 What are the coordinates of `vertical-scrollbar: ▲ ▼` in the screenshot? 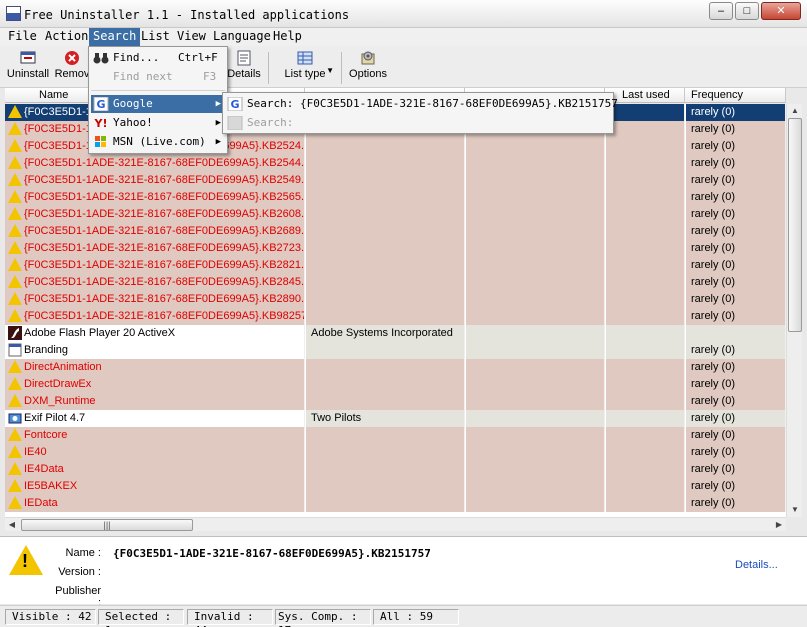 It's located at (794, 310).